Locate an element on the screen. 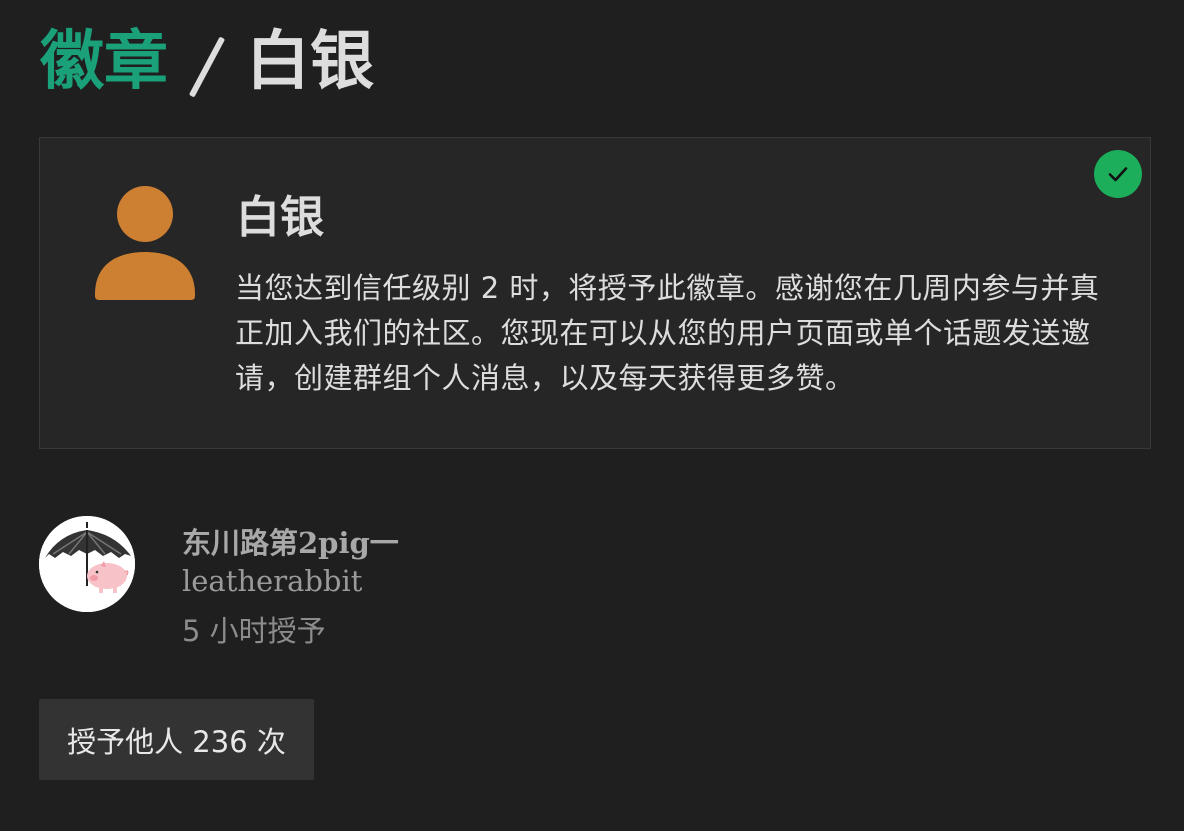  umbrella-pig-avatar is located at coordinates (87, 564).